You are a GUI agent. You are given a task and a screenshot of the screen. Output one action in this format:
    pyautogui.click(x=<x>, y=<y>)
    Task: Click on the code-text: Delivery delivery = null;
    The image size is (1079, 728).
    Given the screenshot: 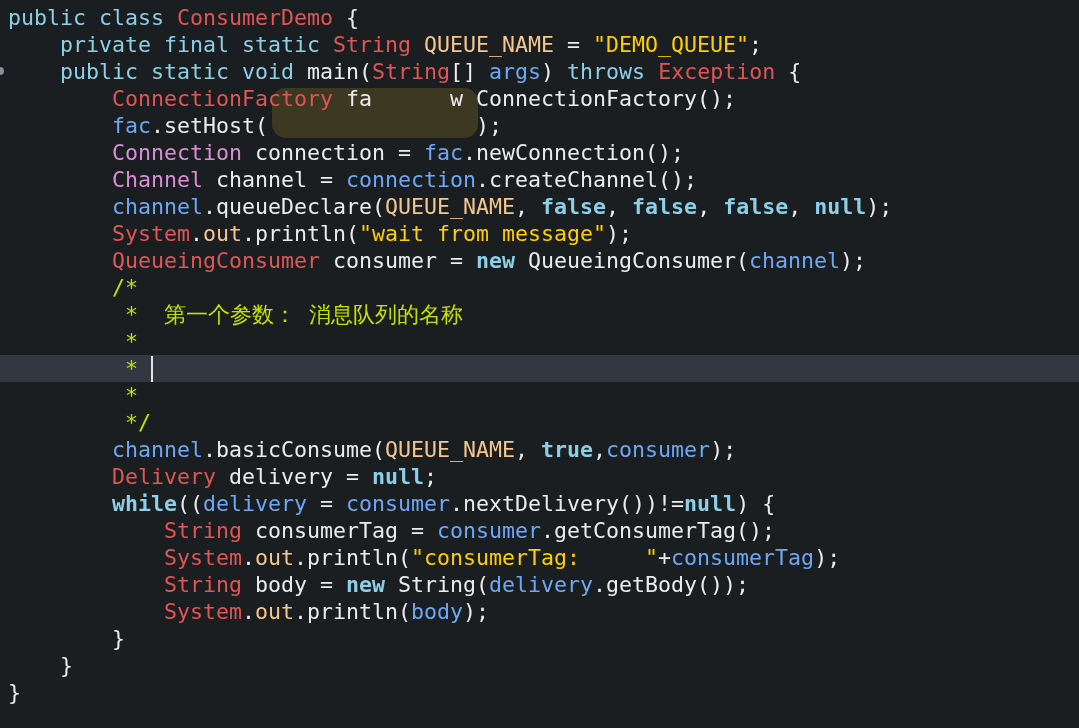 What is the action you would take?
    pyautogui.click(x=275, y=476)
    